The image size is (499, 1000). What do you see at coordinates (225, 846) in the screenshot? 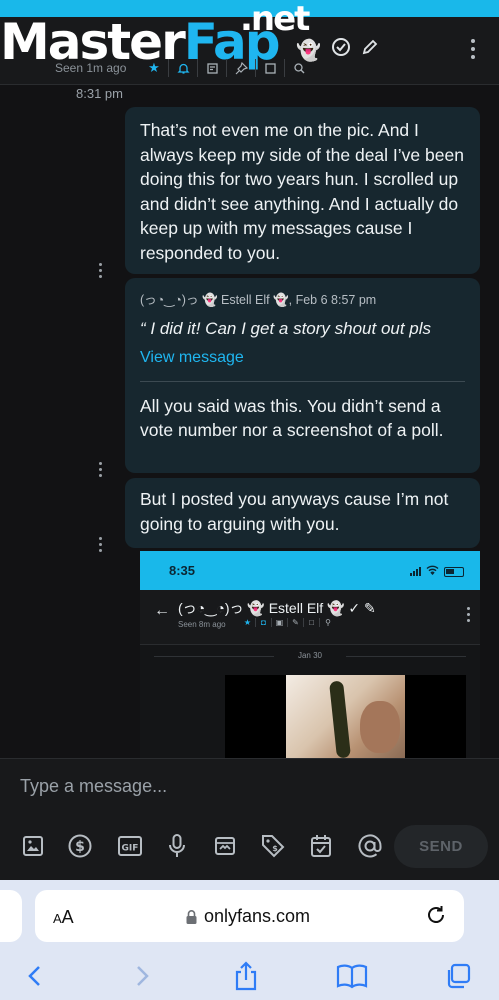
I see `vault-icon` at bounding box center [225, 846].